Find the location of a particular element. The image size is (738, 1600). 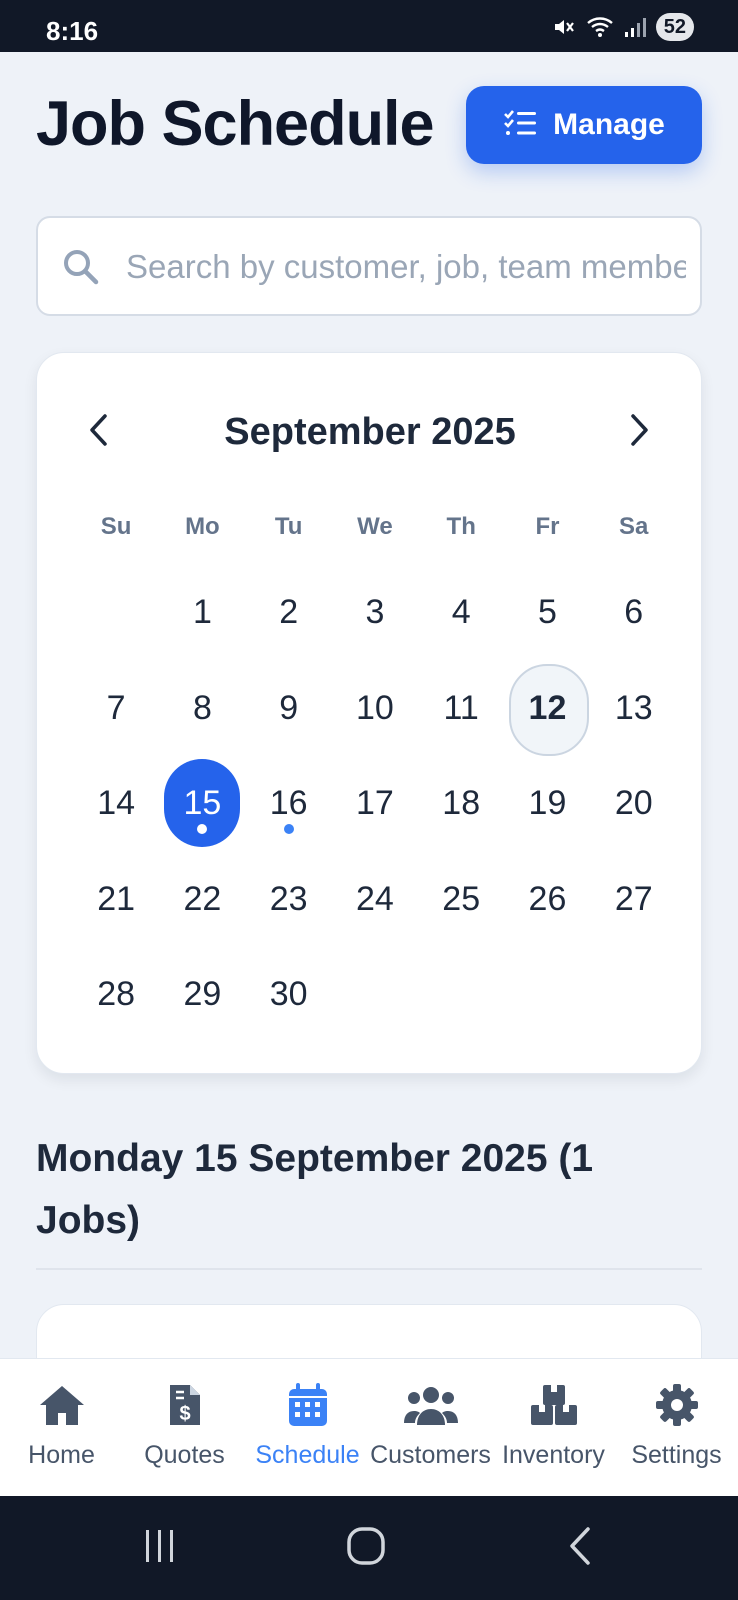

calendar-day-number: 5 is located at coordinates (547, 612).